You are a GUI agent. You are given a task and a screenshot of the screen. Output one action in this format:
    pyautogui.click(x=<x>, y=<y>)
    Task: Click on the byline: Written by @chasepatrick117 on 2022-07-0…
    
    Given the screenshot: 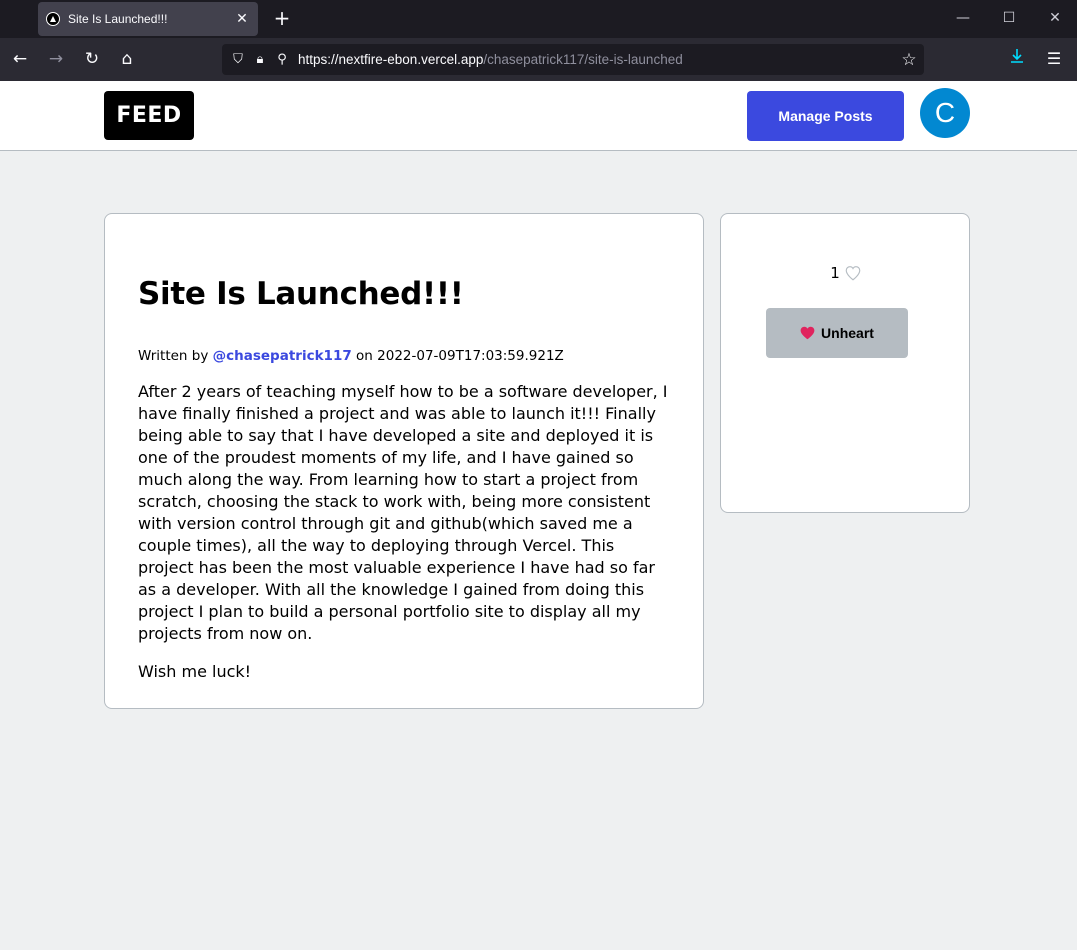 What is the action you would take?
    pyautogui.click(x=404, y=356)
    